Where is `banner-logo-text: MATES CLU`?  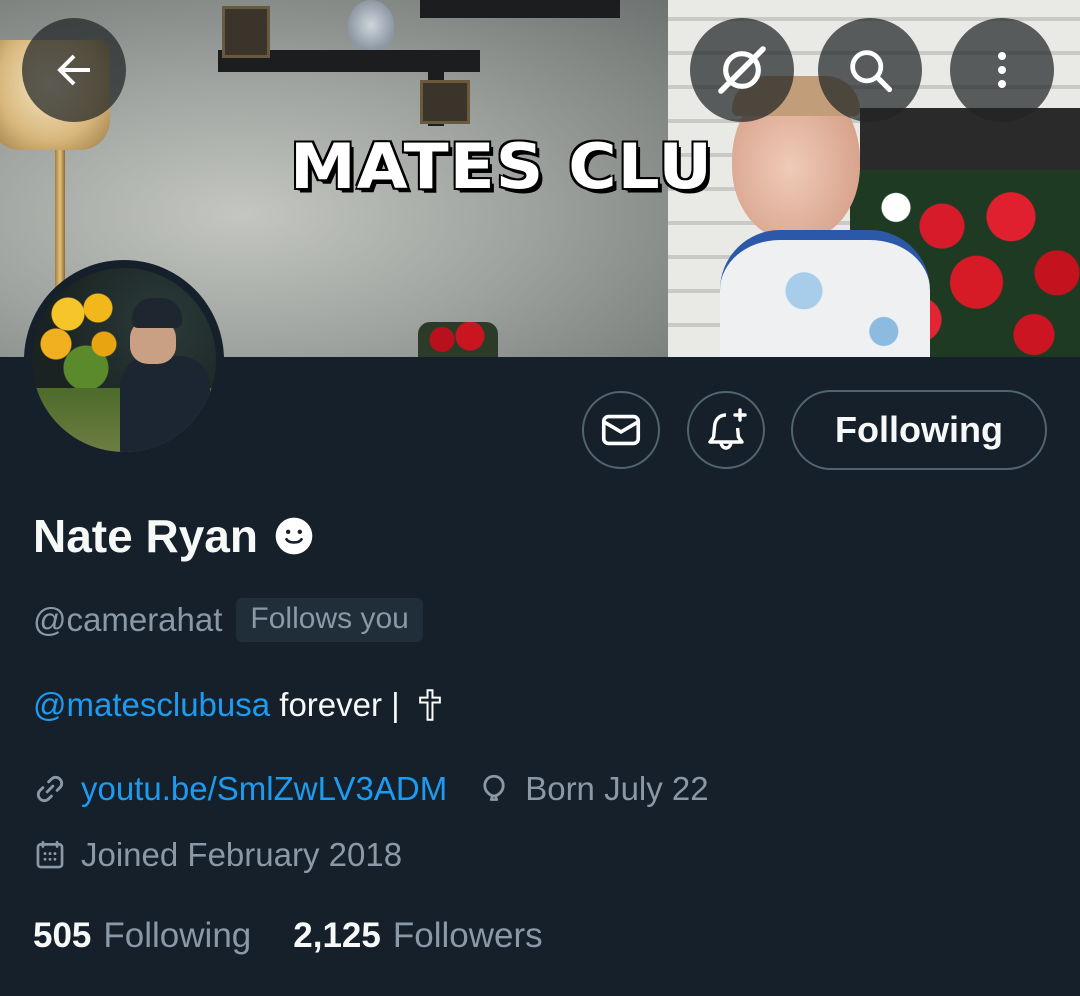
banner-logo-text: MATES CLU is located at coordinates (501, 166).